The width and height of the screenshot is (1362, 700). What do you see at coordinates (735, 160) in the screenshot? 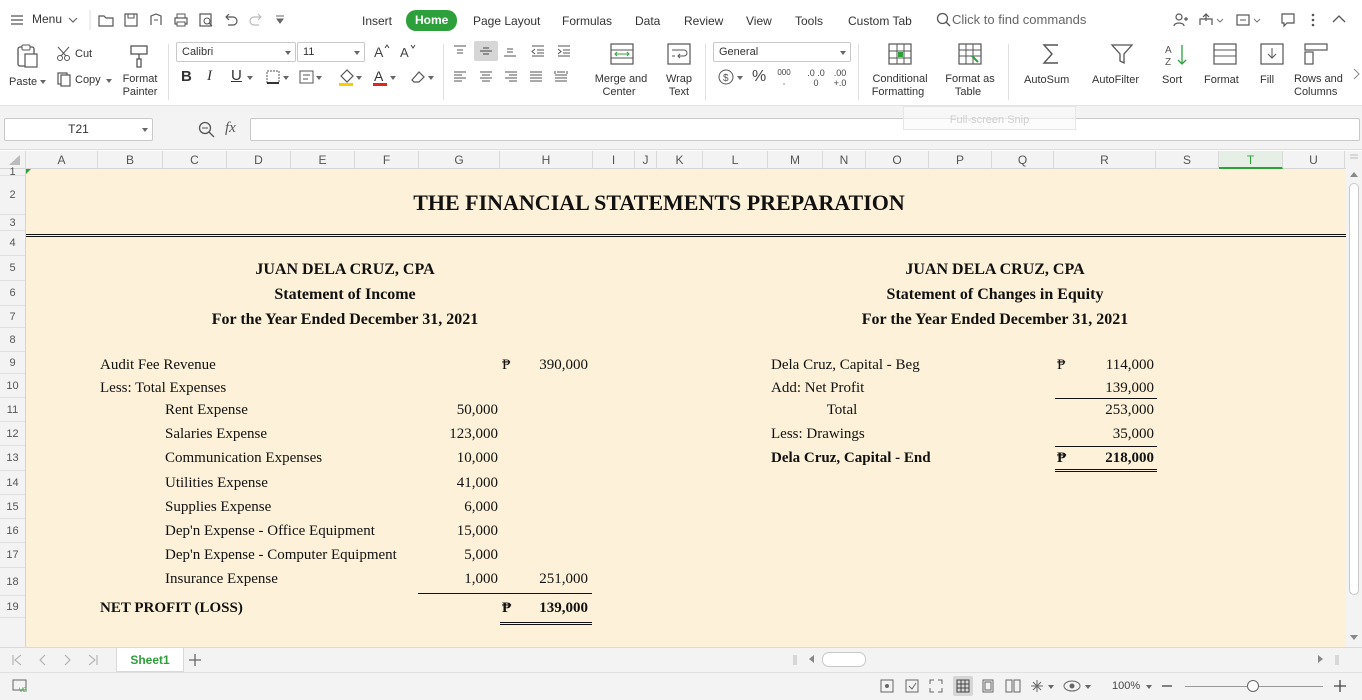
I see `column-header: L` at bounding box center [735, 160].